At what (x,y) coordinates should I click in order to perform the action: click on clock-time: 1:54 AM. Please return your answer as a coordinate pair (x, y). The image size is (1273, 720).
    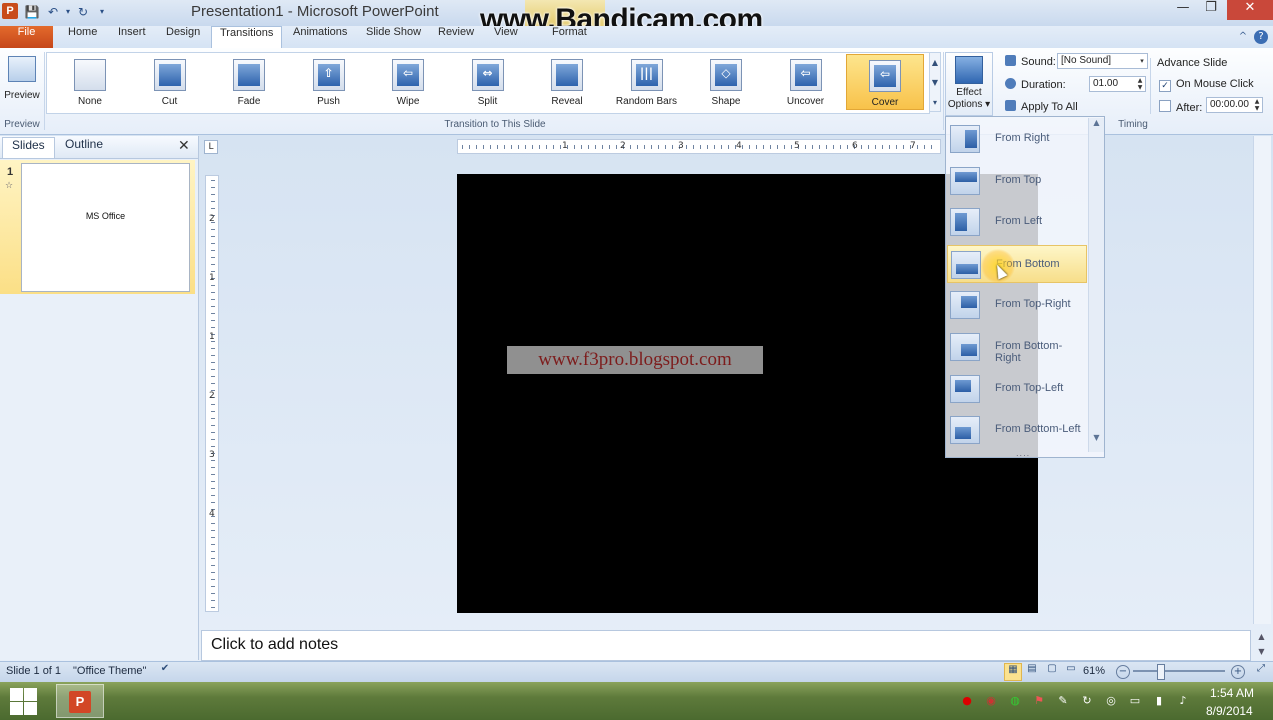
    Looking at the image, I should click on (1232, 693).